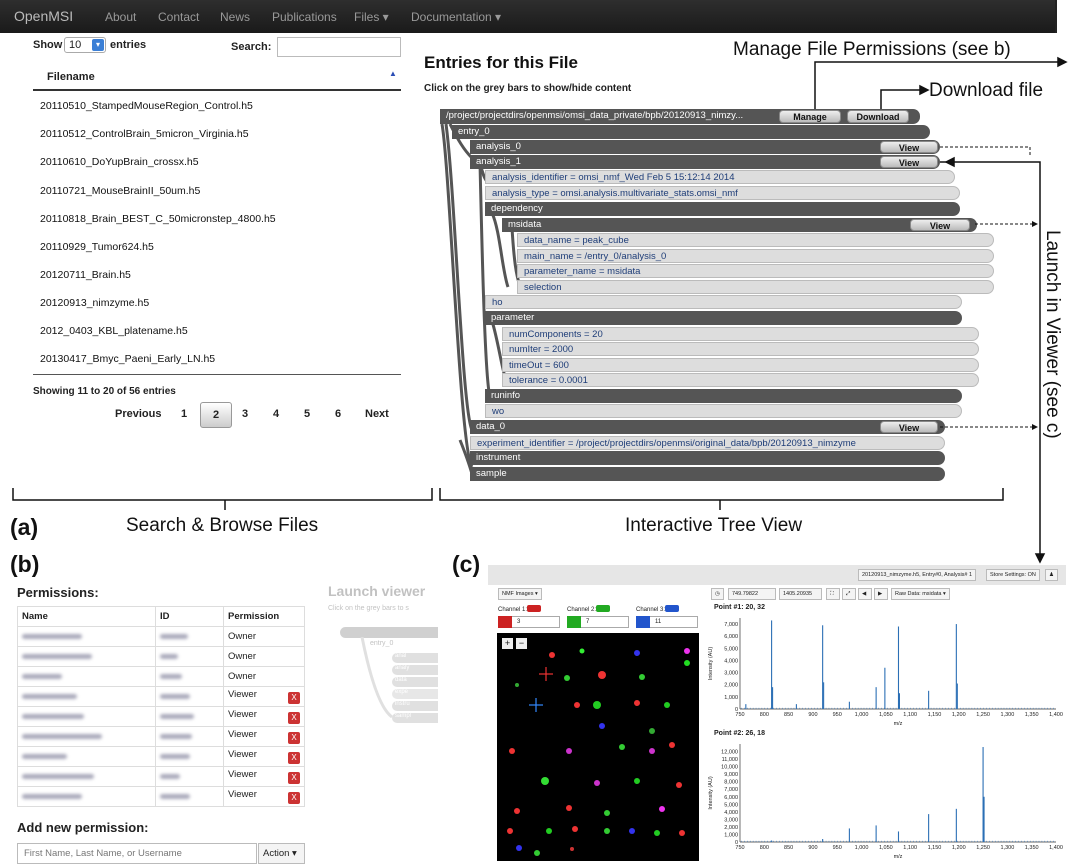 This screenshot has width=1071, height=866. I want to click on panel-label-b: (b), so click(25, 564).